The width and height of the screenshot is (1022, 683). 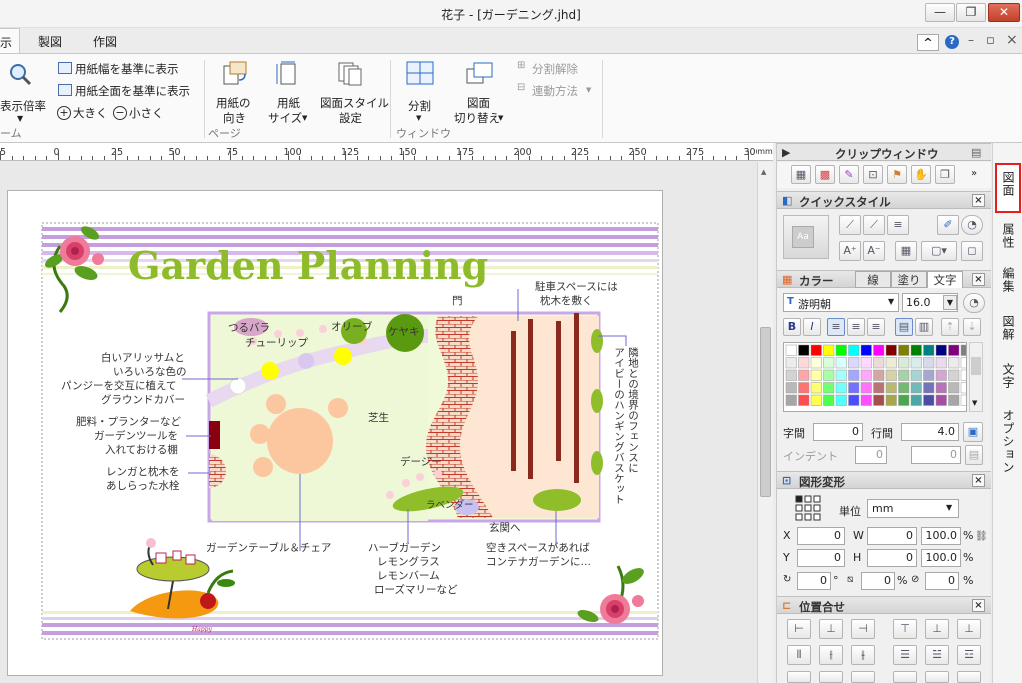 What do you see at coordinates (945, 279) in the screenshot?
I see `tab-text: 文字` at bounding box center [945, 279].